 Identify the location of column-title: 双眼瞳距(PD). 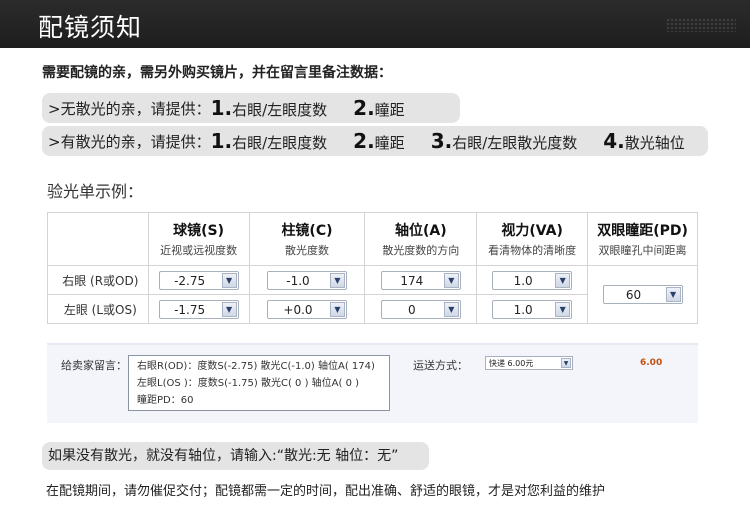
(642, 231).